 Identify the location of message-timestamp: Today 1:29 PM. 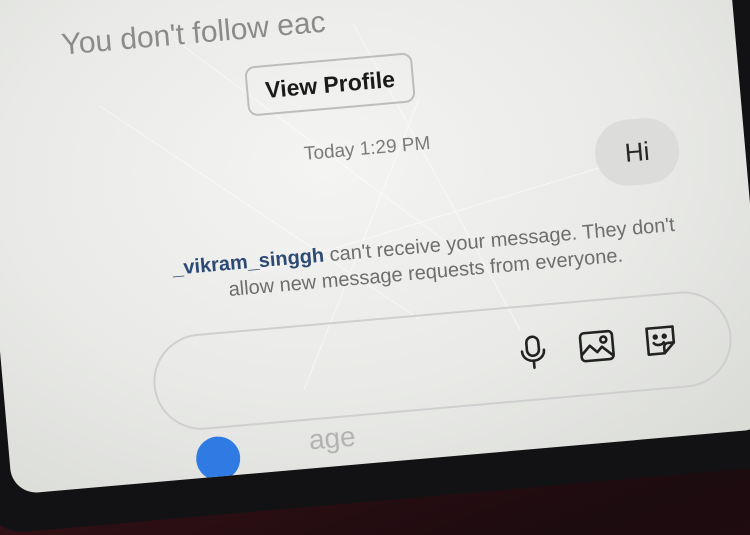
(367, 148).